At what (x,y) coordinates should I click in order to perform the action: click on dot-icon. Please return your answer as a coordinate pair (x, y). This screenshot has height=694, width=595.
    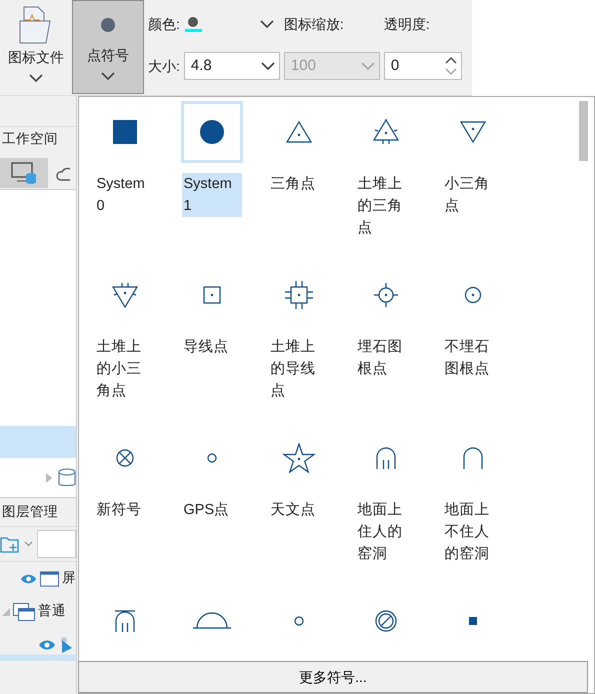
    Looking at the image, I should click on (108, 25).